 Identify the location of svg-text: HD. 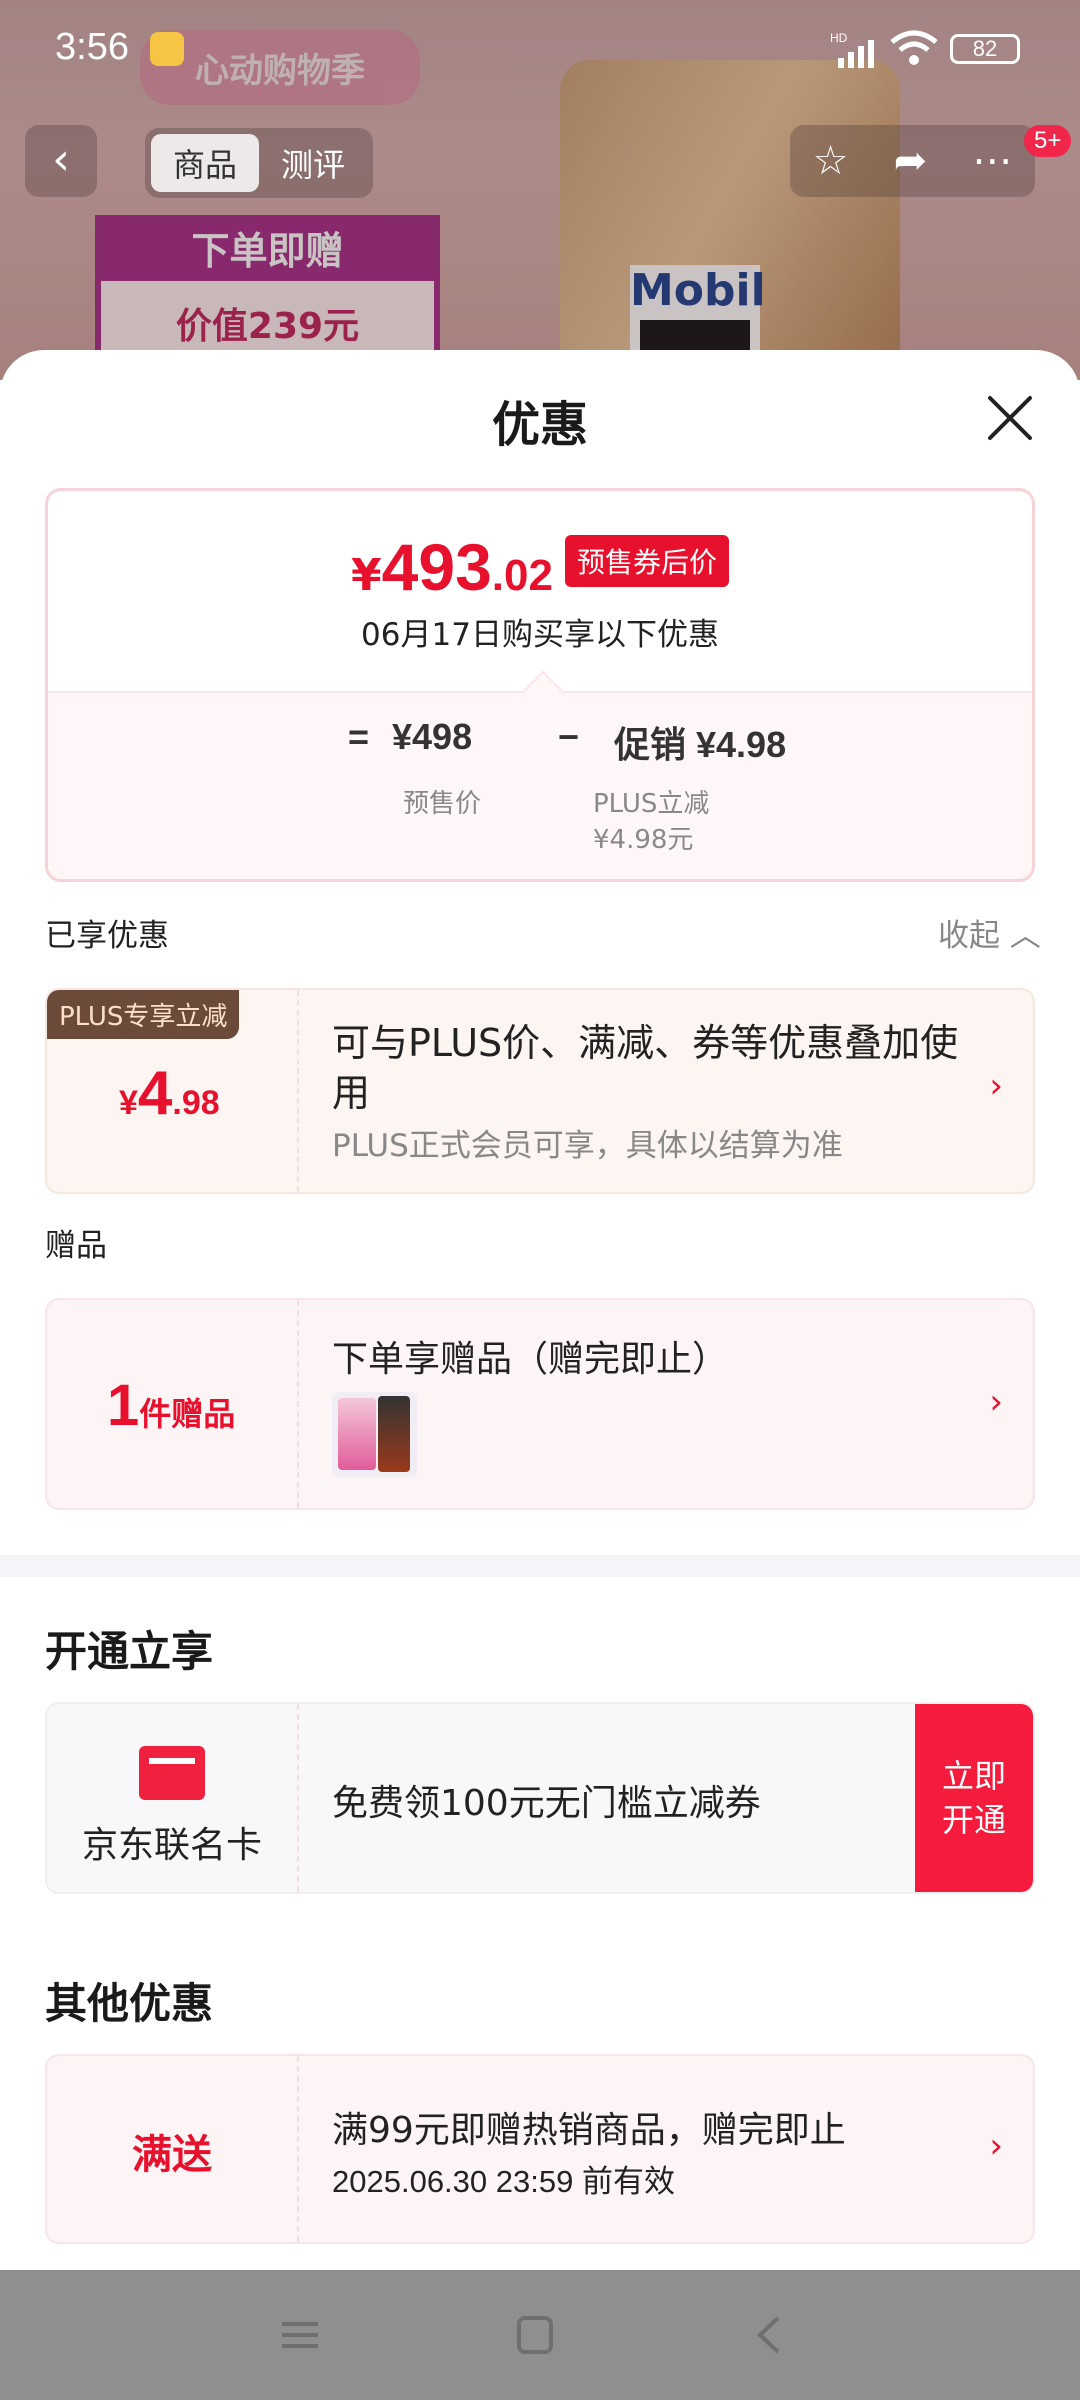
(839, 38).